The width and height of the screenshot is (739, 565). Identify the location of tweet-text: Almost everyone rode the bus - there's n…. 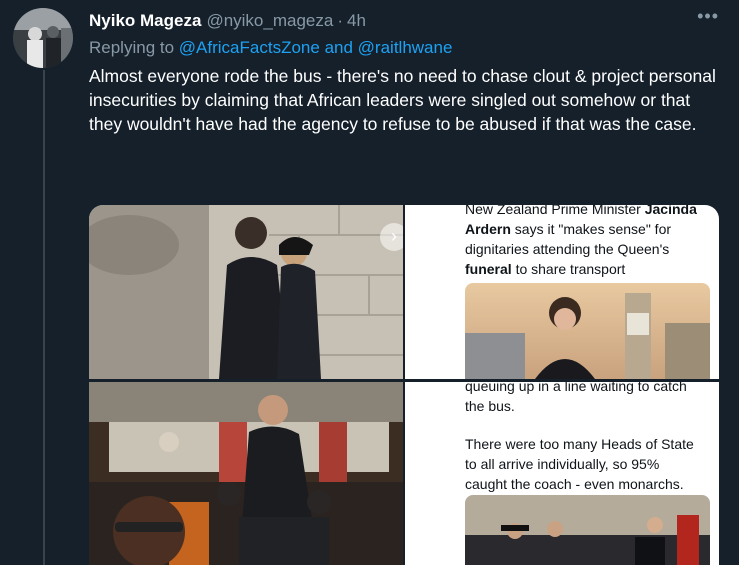
(402, 100).